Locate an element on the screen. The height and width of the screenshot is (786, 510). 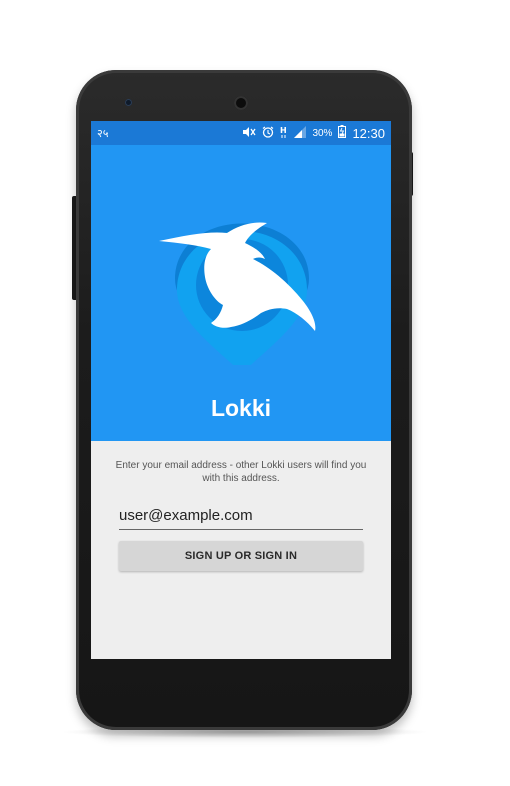
front-sensor is located at coordinates (128, 102).